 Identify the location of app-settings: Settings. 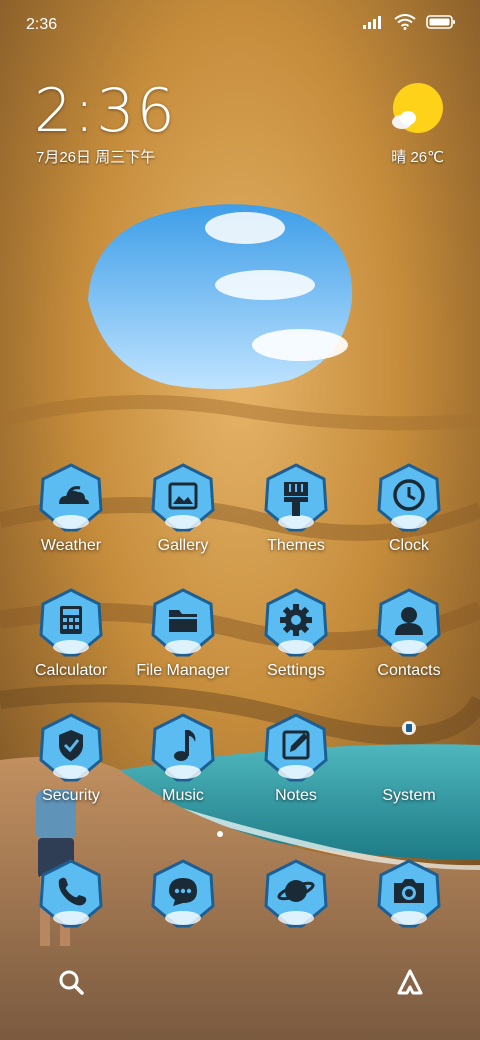
(296, 647).